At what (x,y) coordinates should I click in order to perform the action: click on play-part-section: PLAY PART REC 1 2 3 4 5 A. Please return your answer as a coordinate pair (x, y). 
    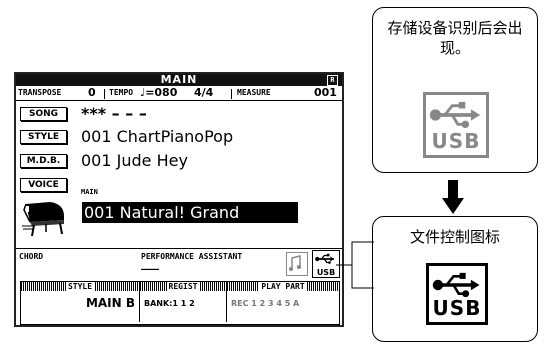
    Looking at the image, I should click on (283, 302).